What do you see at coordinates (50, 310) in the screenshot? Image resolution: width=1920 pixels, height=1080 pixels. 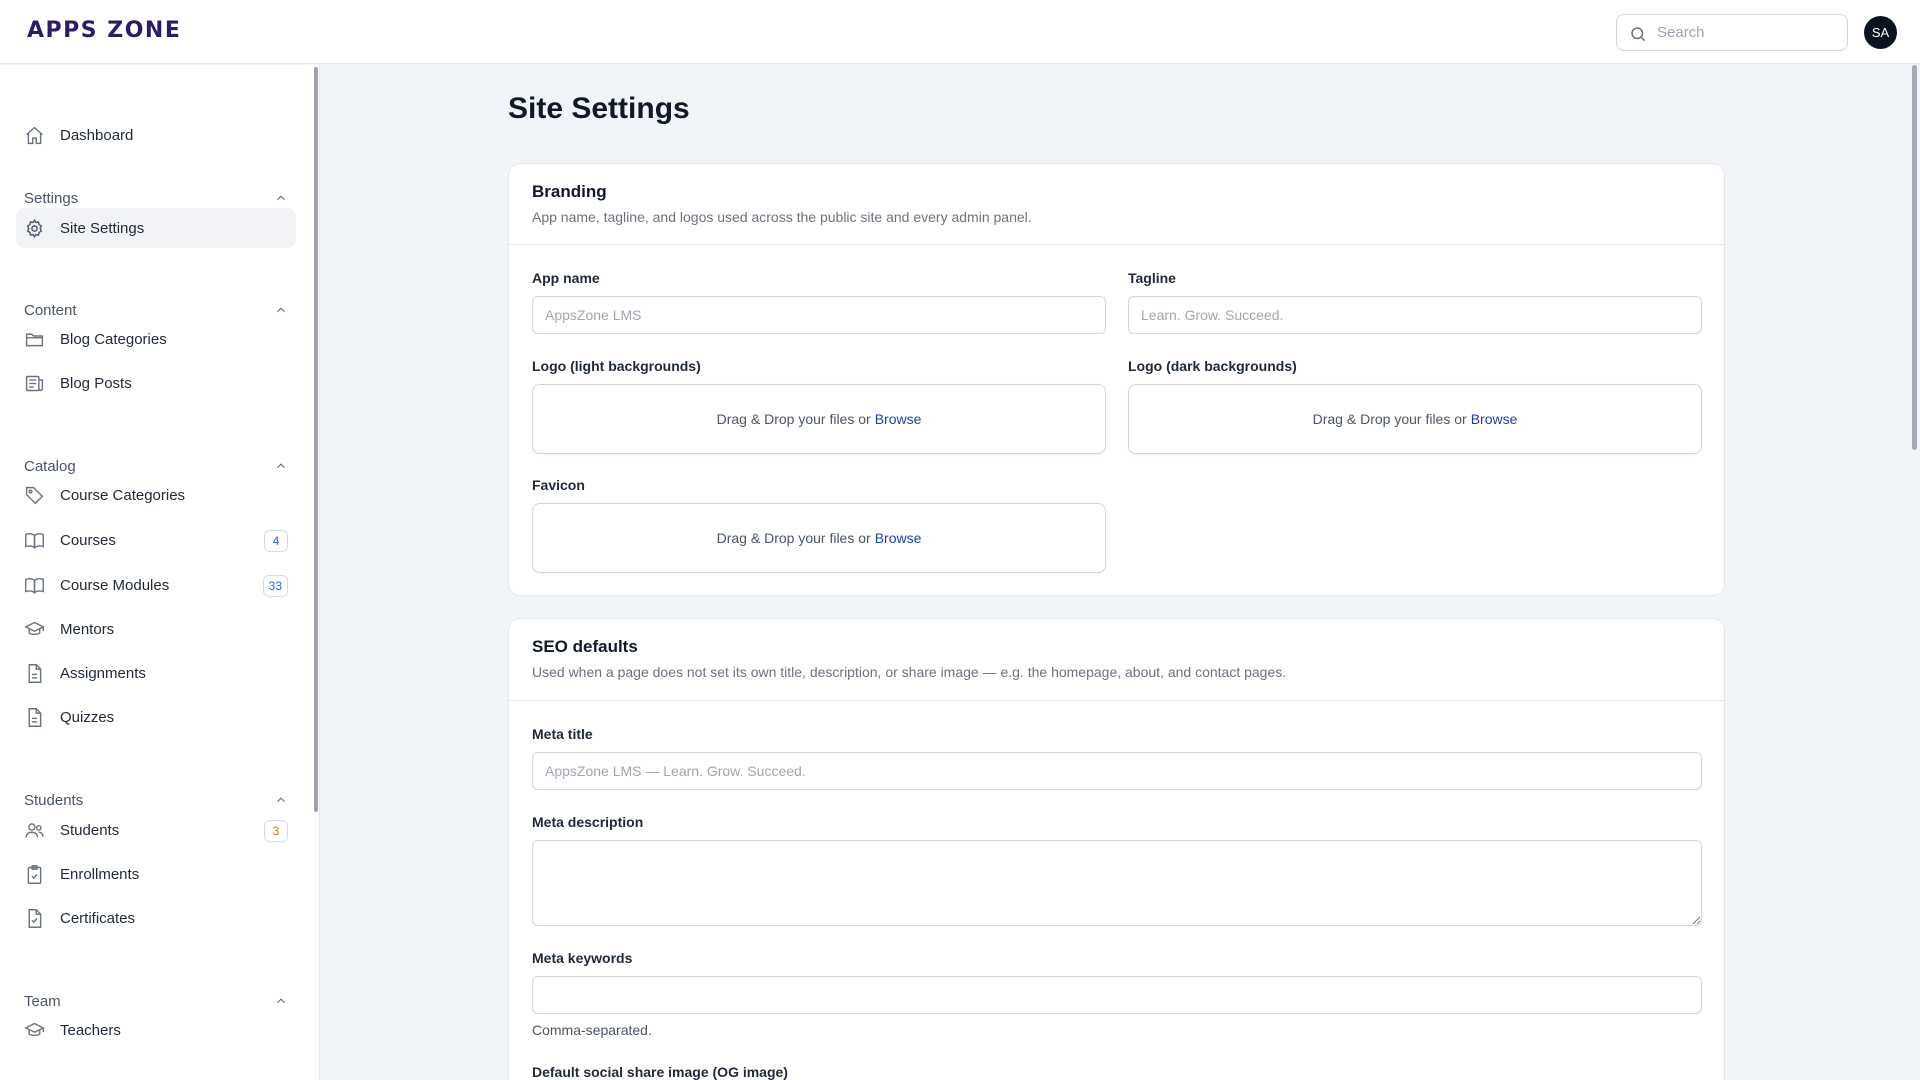 I see `group-label: Content` at bounding box center [50, 310].